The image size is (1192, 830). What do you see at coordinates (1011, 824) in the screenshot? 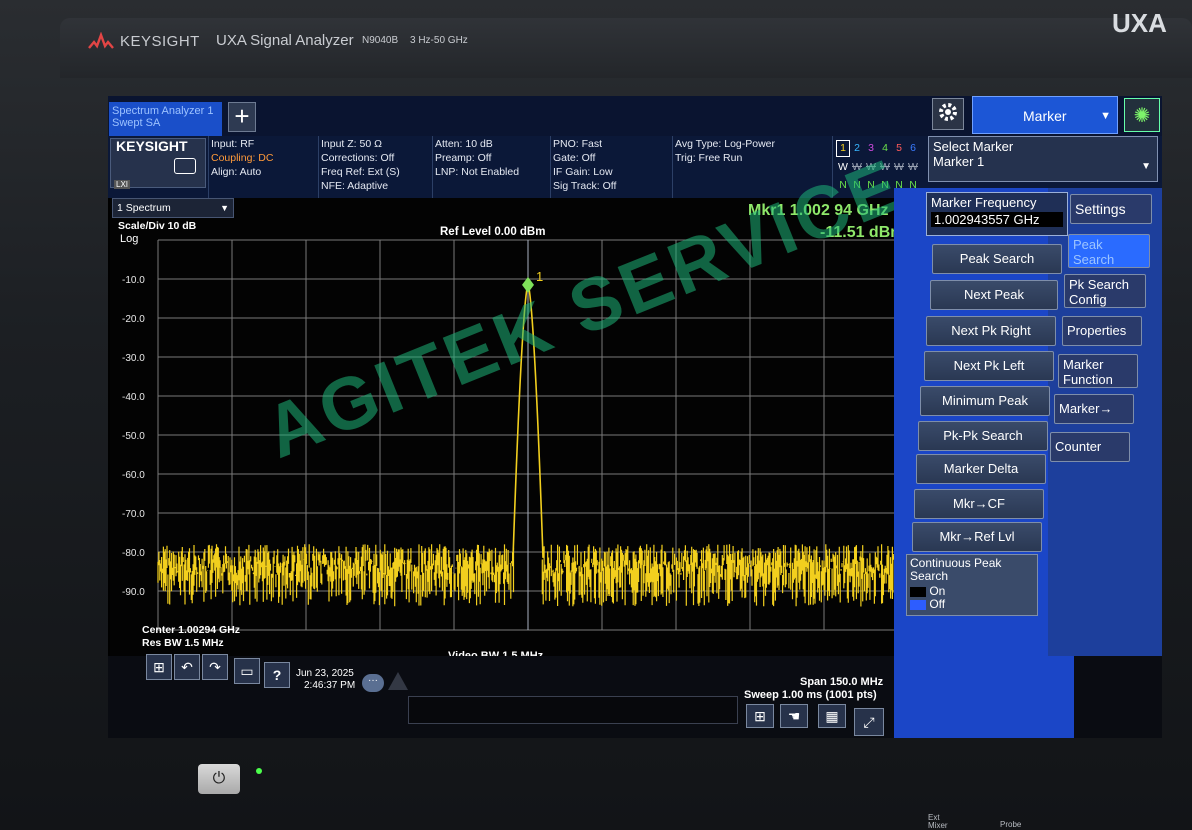
I see `probe-label: Probe` at bounding box center [1011, 824].